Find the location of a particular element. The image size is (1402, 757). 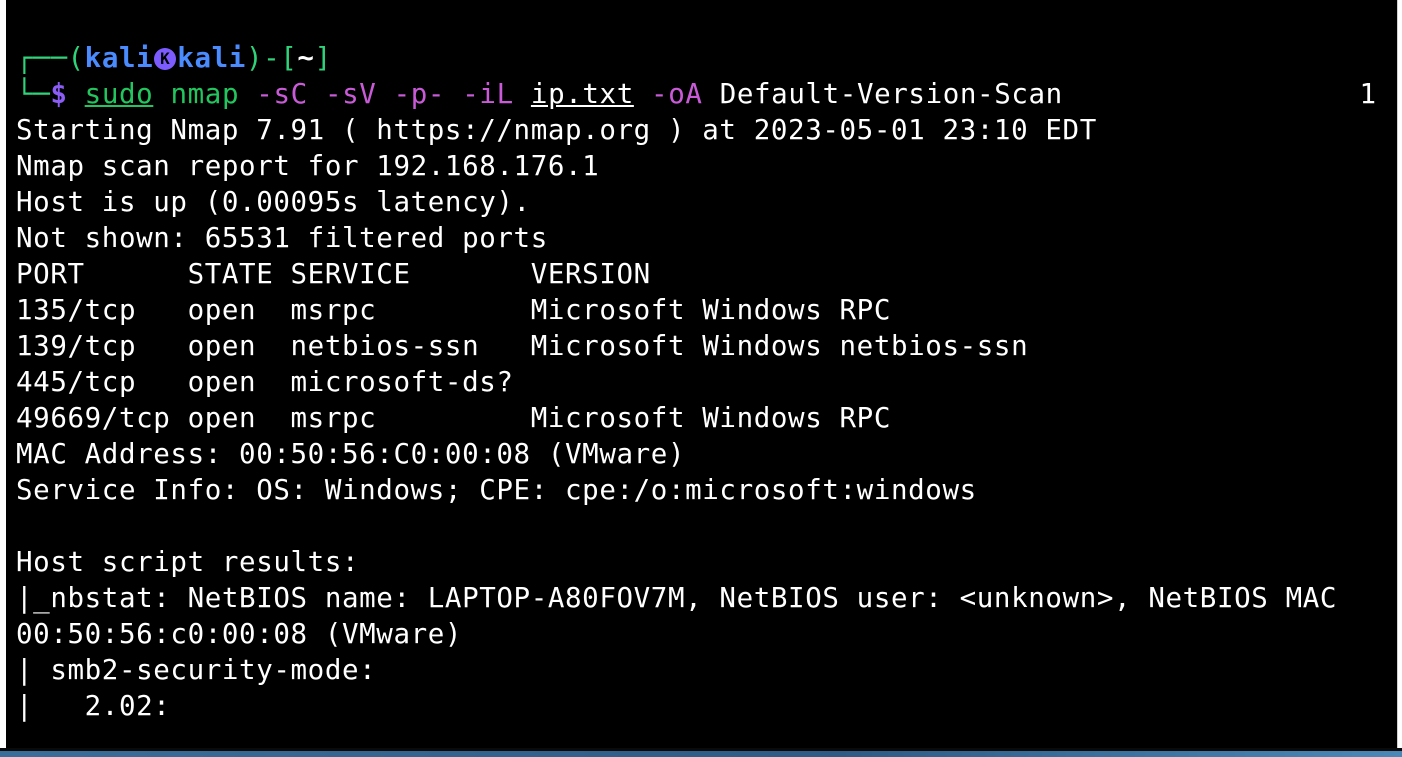

prompt-user: kali is located at coordinates (119, 58).